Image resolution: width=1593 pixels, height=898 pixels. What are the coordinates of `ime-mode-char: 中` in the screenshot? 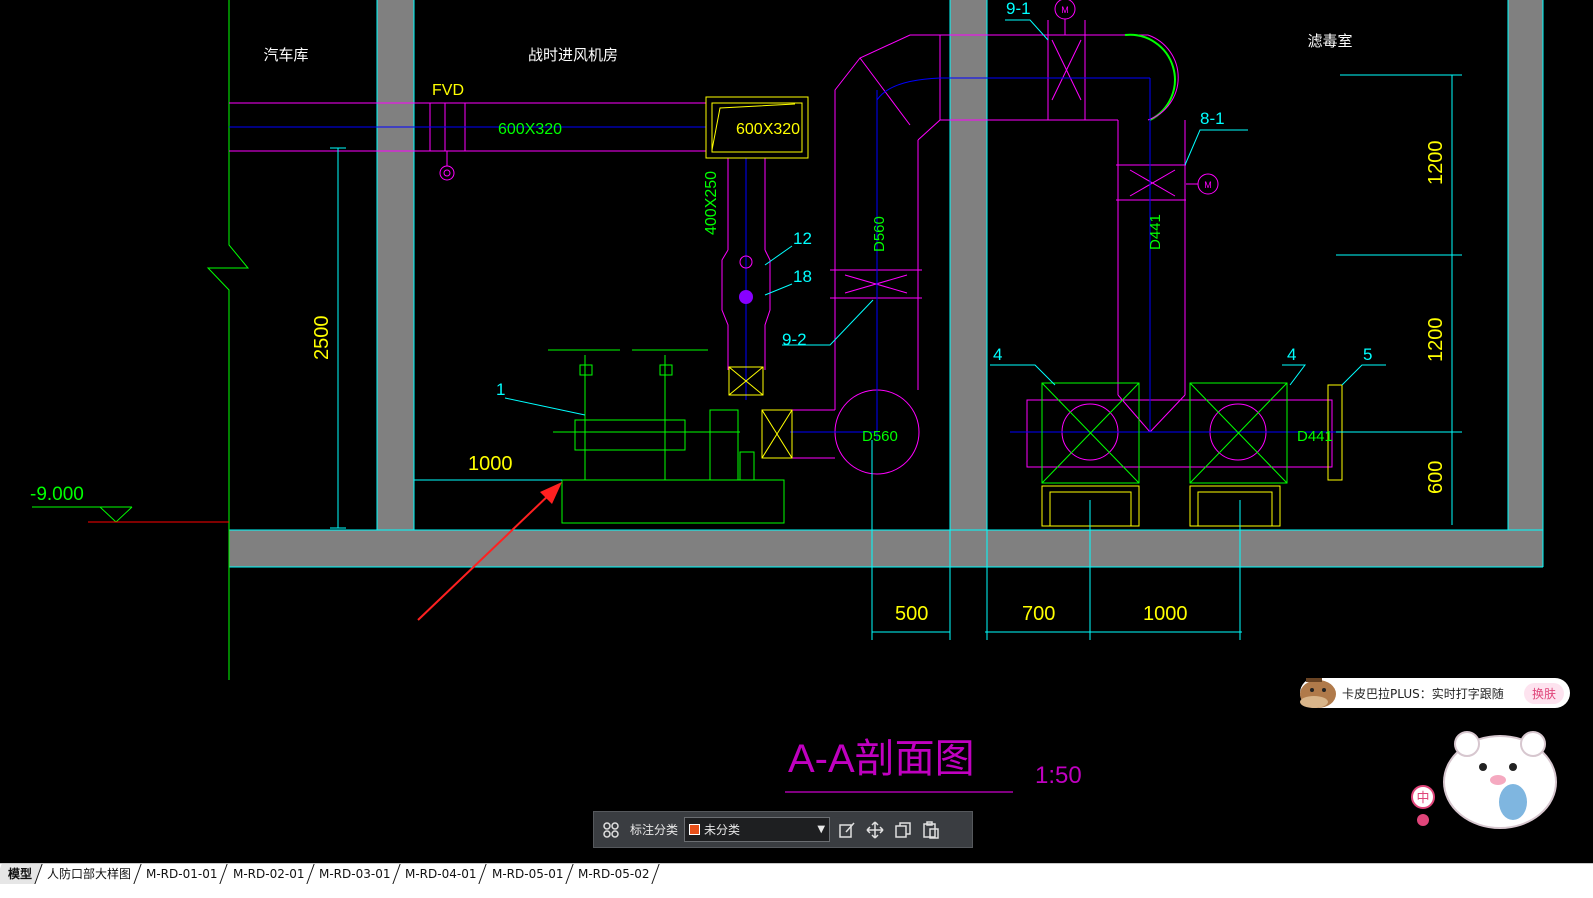 It's located at (1422, 798).